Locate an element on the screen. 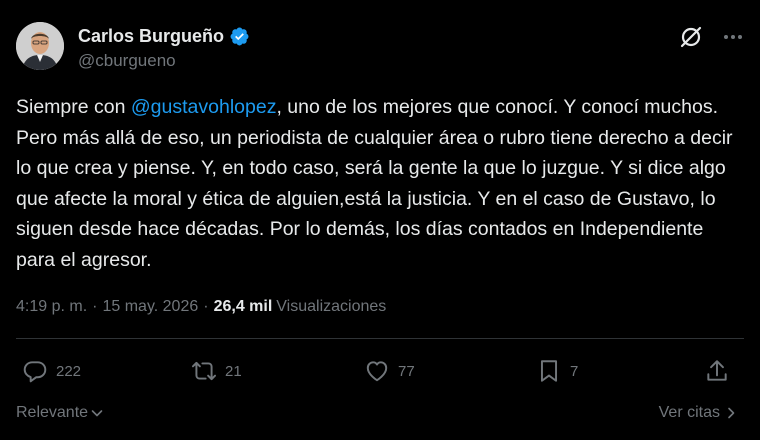  chevron-down-icon is located at coordinates (97, 413).